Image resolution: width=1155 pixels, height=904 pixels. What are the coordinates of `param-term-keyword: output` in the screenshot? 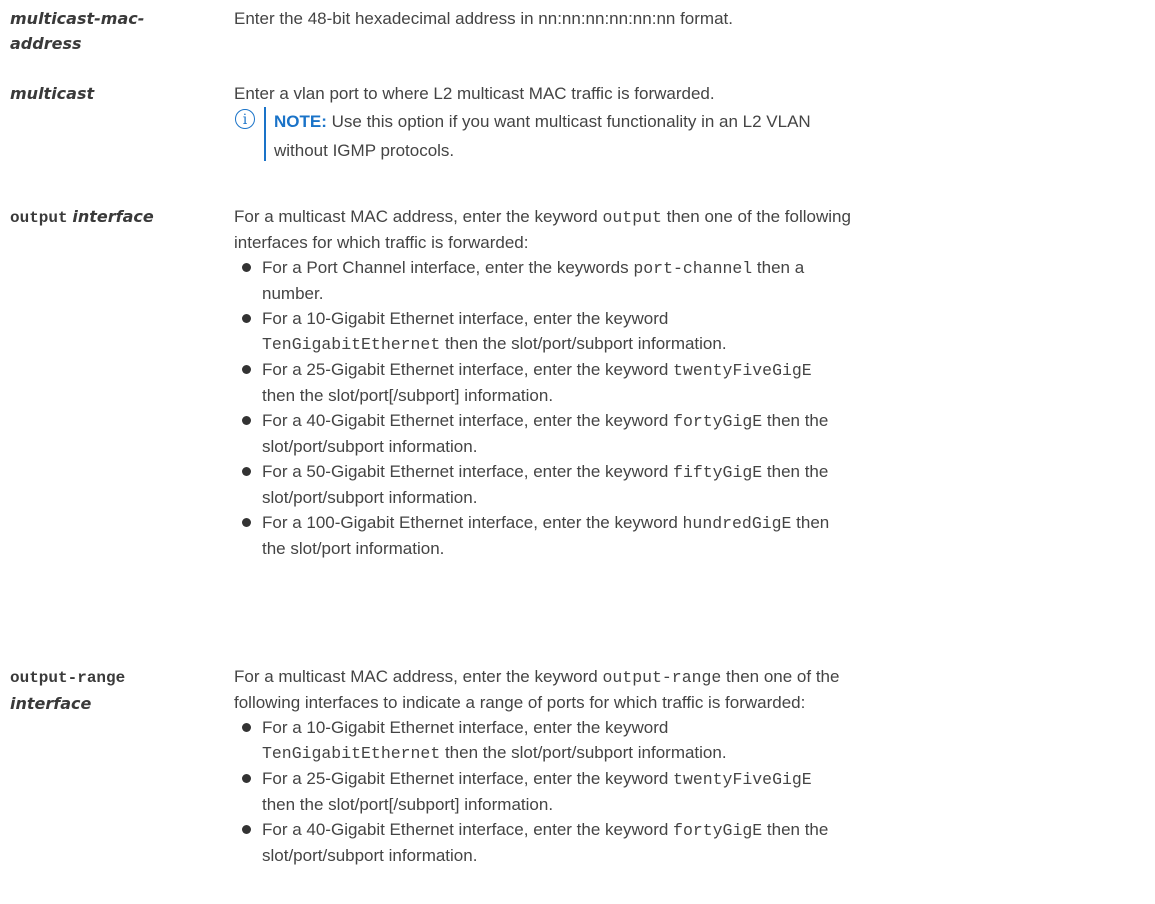 It's located at (39, 218).